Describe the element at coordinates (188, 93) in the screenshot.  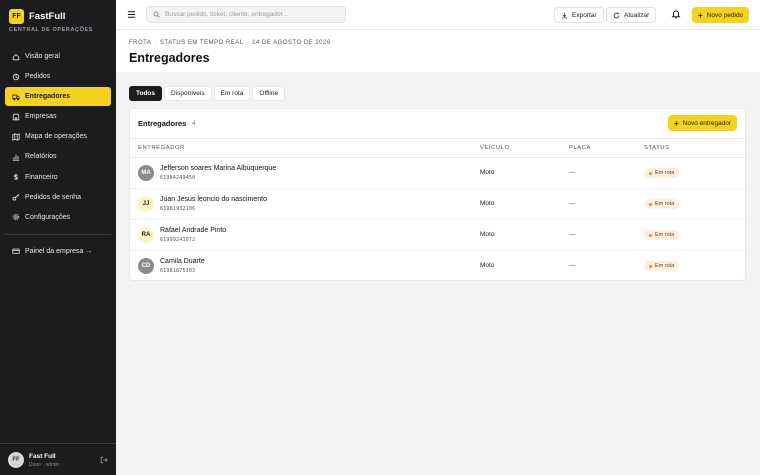
I see `tab-disponiveis: Disponíveis` at that location.